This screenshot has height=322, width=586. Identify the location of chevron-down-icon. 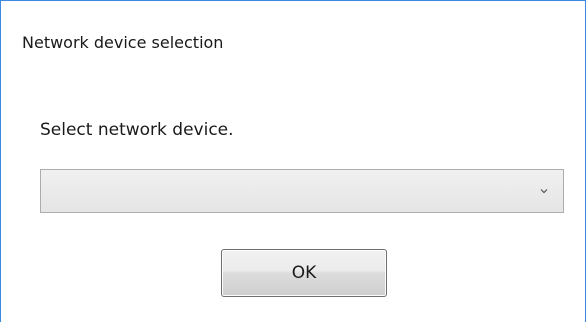
(544, 191).